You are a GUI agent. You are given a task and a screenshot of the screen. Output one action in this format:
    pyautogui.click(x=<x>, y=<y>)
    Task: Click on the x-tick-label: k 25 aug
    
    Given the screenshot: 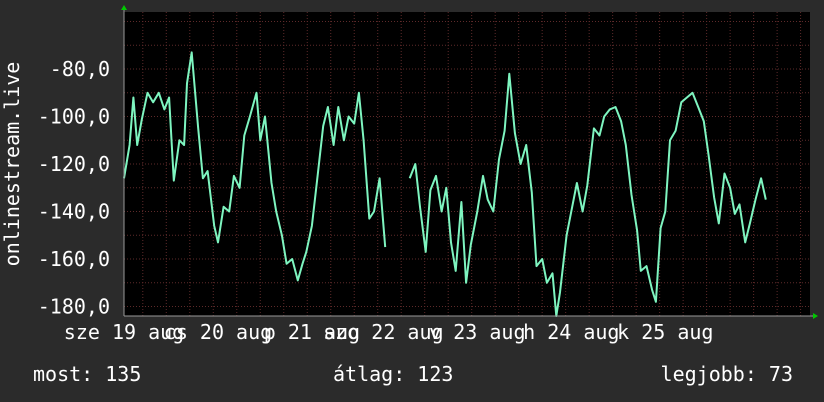 What is the action you would take?
    pyautogui.click(x=665, y=332)
    